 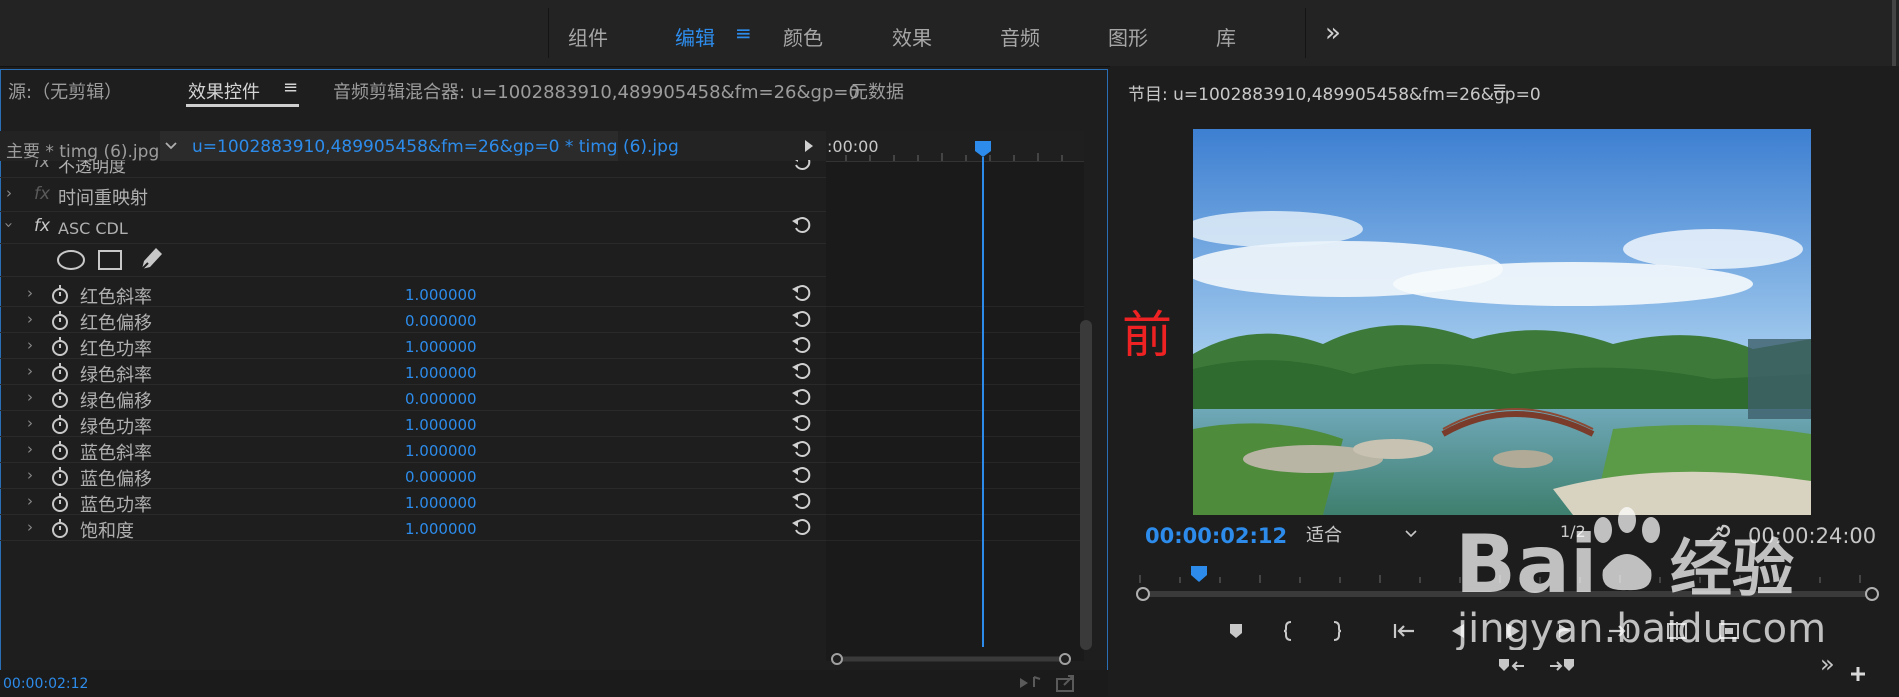 What do you see at coordinates (171, 146) in the screenshot?
I see `chevron-down-icon` at bounding box center [171, 146].